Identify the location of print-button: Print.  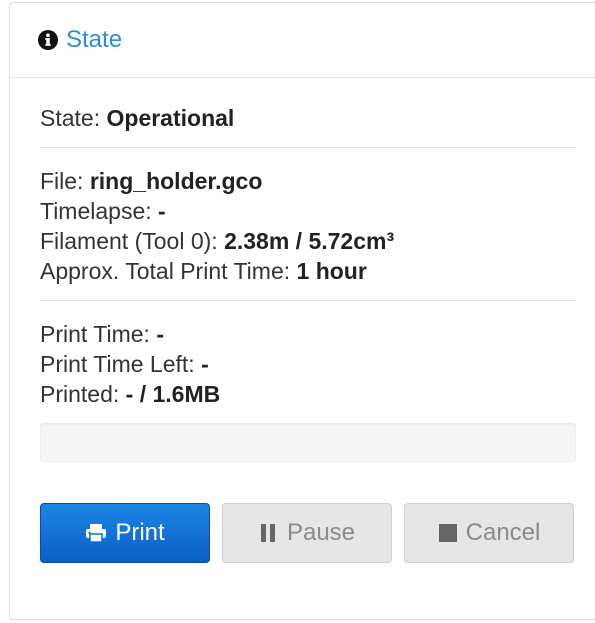
(125, 533).